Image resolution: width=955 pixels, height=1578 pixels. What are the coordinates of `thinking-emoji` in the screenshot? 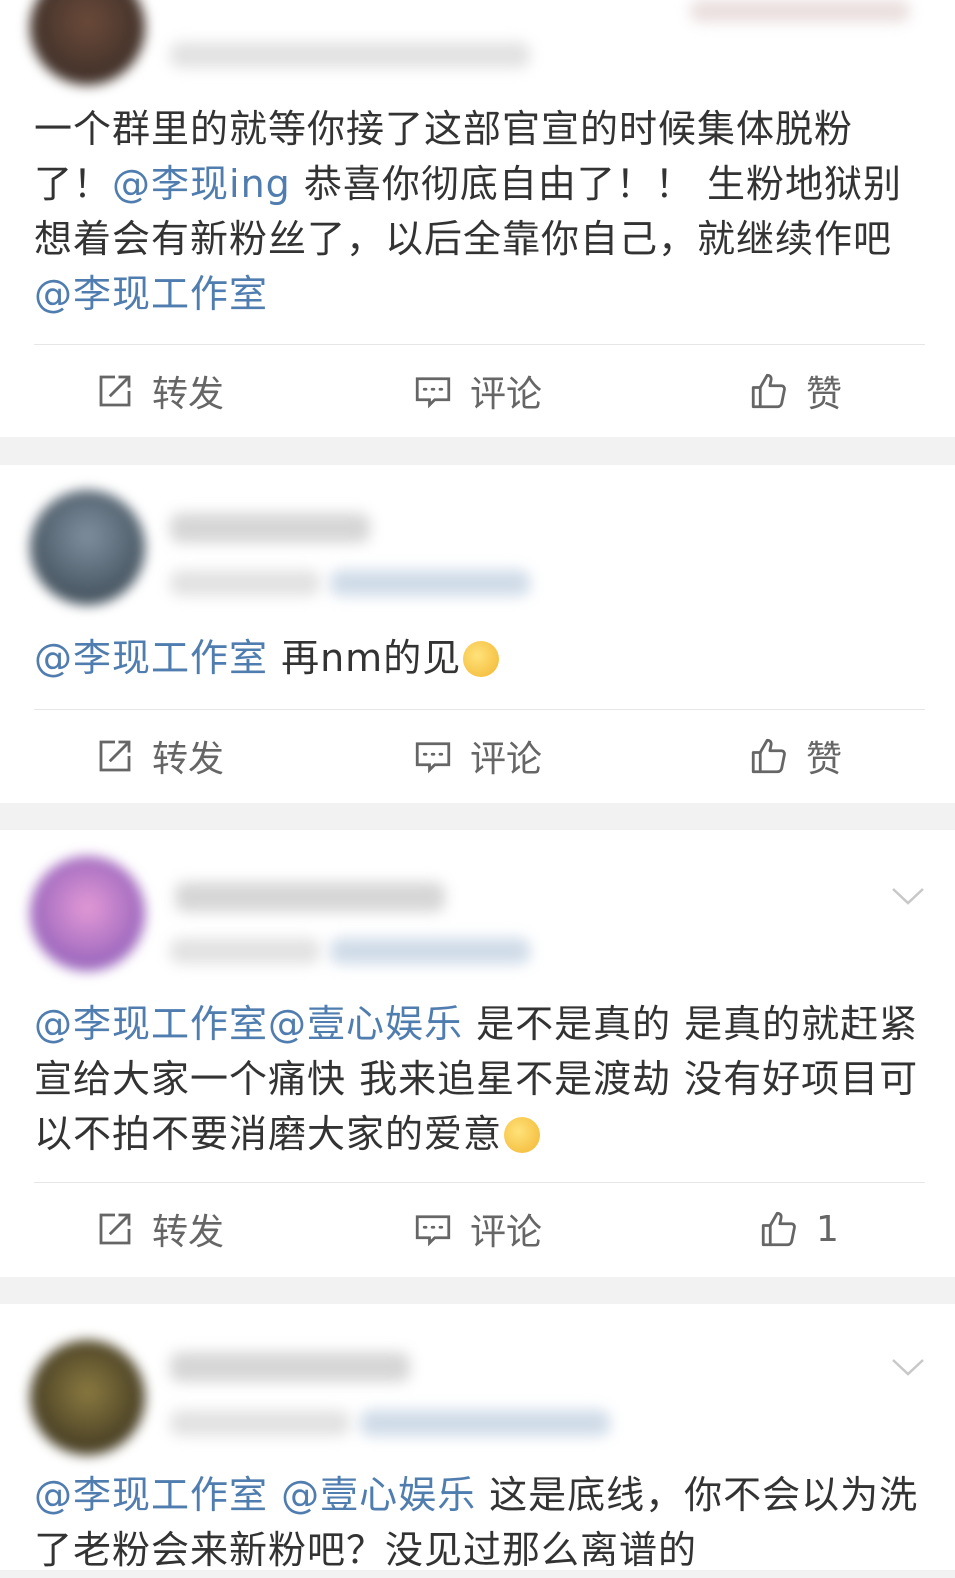 It's located at (481, 659).